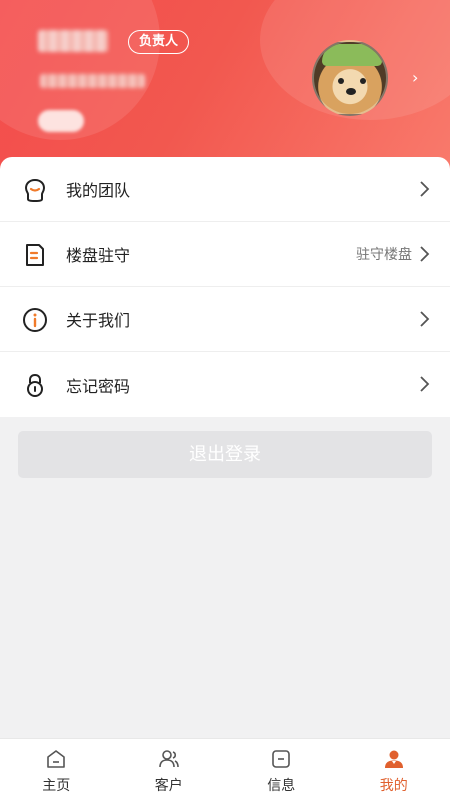 This screenshot has height=800, width=450. I want to click on user-name-redacted, so click(73, 41).